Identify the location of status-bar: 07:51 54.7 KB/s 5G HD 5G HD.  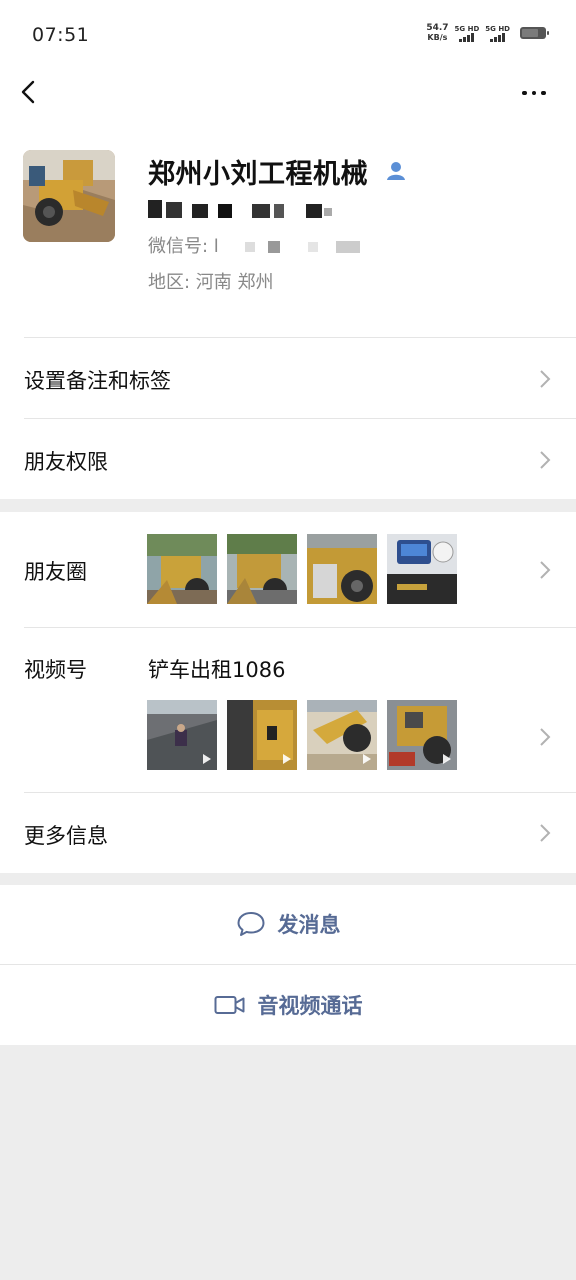
(288, 32).